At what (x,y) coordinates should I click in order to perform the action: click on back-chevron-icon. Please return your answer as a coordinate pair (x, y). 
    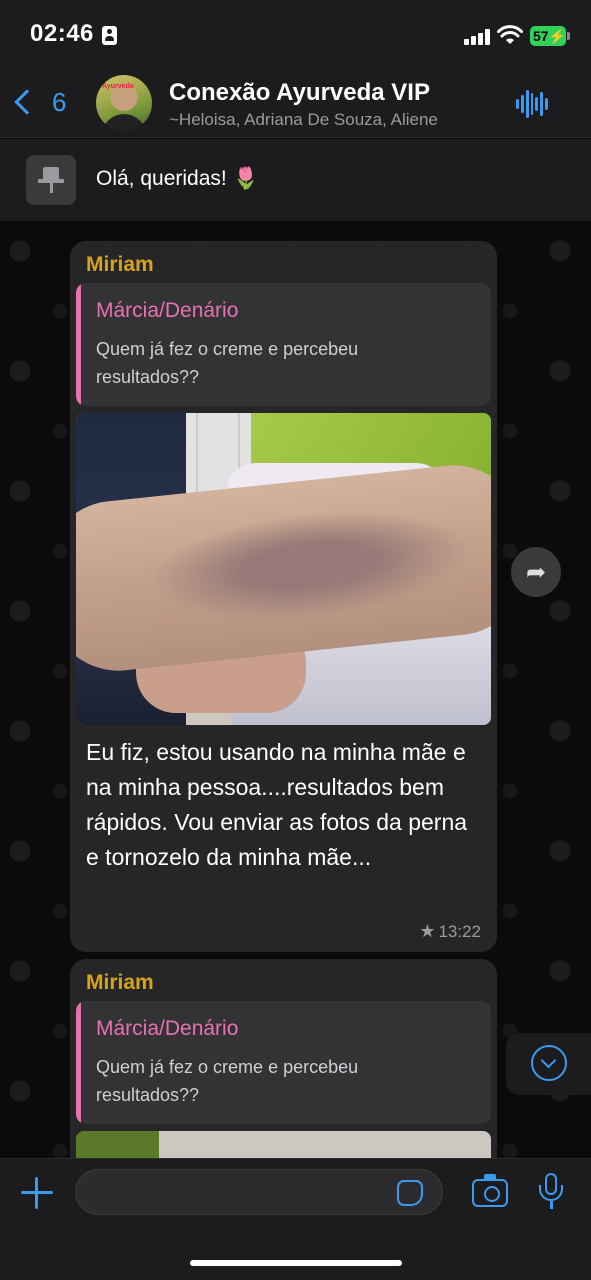
    Looking at the image, I should click on (27, 102).